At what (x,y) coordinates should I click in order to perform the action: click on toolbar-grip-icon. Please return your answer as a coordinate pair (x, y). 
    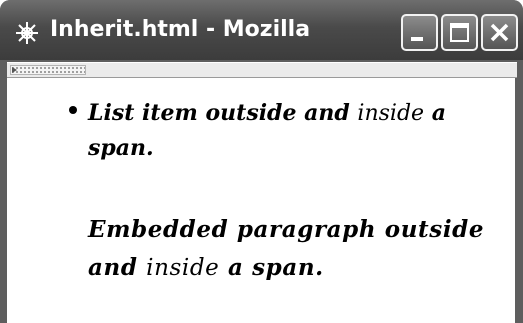
    Looking at the image, I should click on (48, 70).